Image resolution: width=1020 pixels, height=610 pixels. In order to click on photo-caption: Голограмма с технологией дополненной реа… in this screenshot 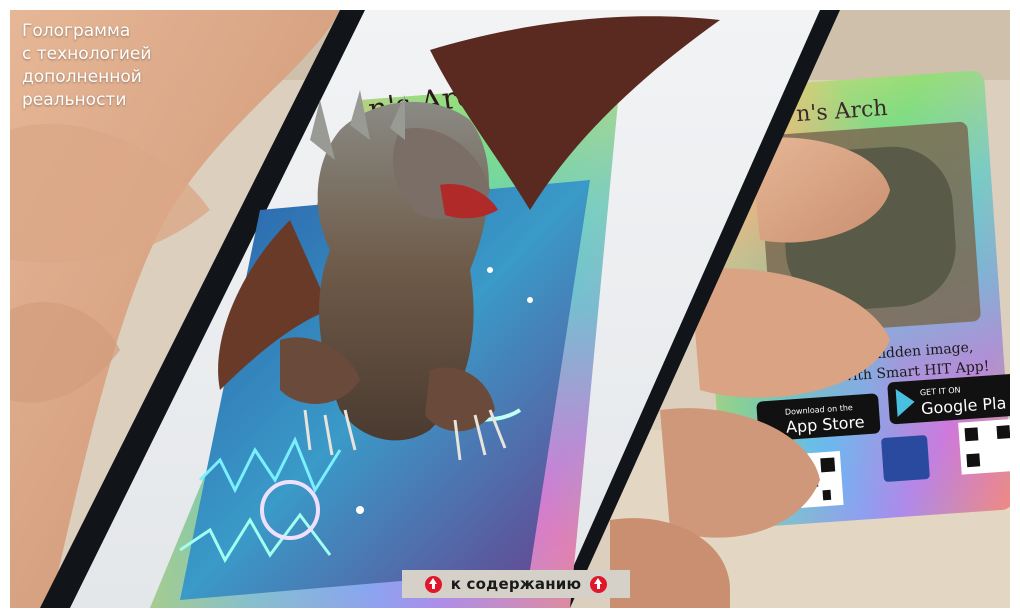, I will do `click(86, 66)`.